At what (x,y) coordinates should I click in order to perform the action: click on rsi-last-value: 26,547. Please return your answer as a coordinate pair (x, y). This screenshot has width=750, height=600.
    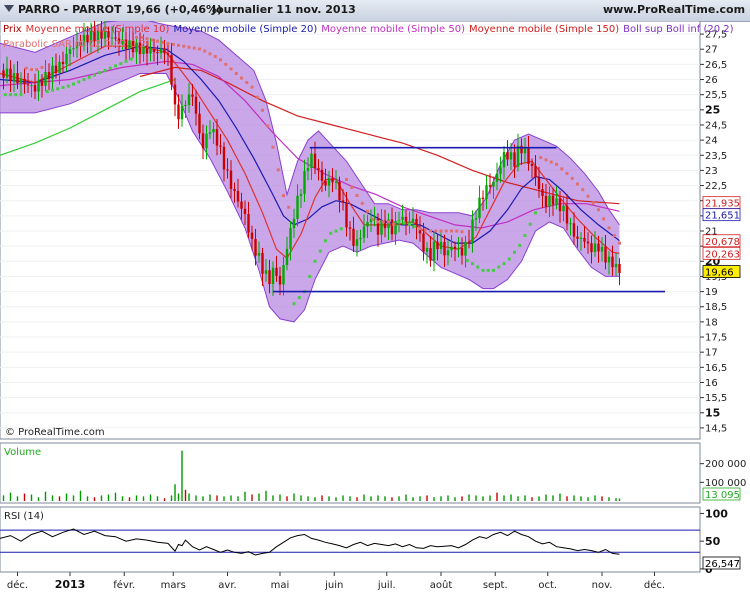
    Looking at the image, I should click on (722, 564).